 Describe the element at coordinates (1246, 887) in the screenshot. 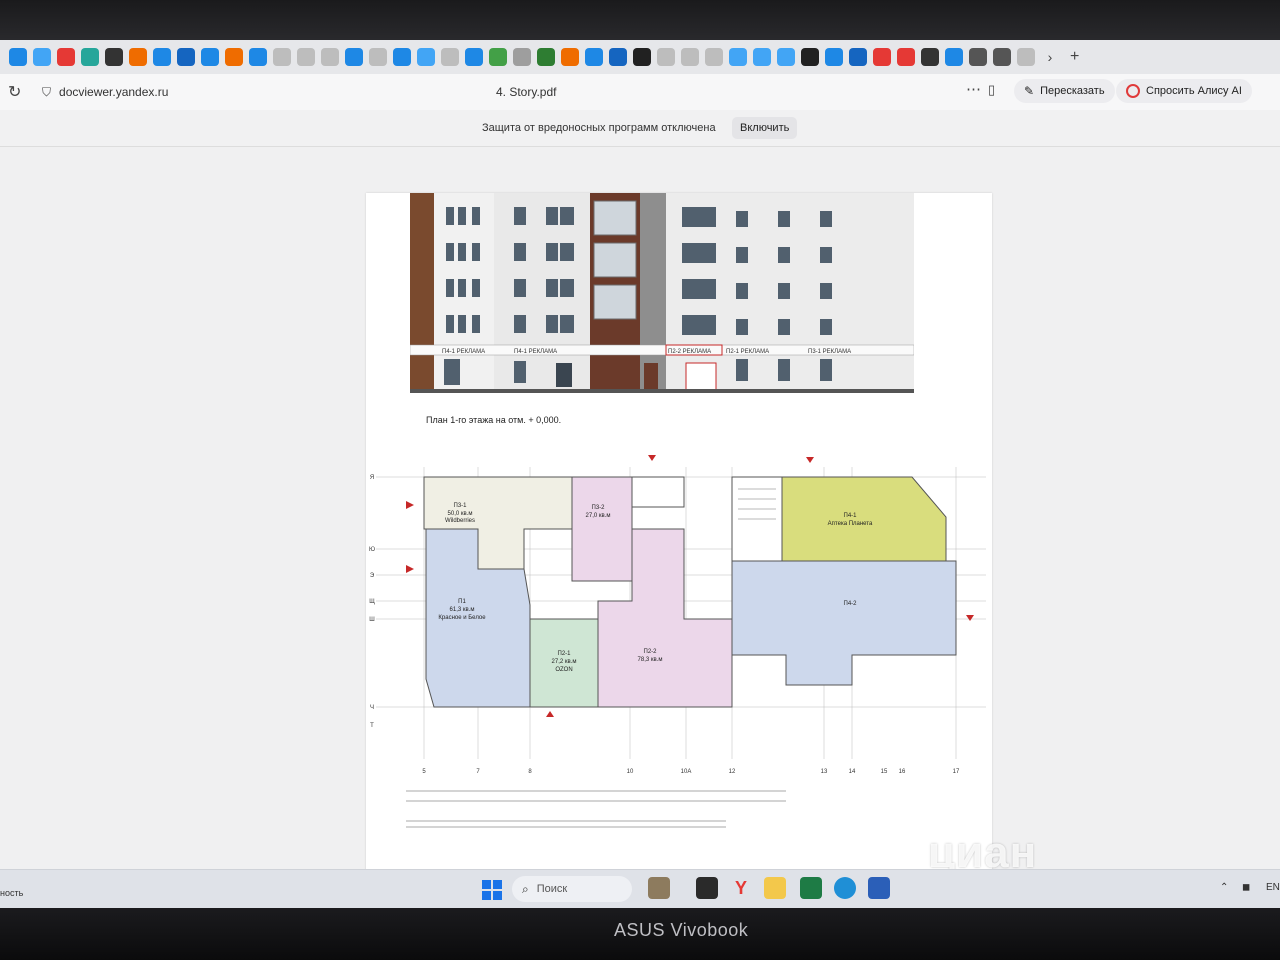

I see `tray-app-icon: ◼` at that location.